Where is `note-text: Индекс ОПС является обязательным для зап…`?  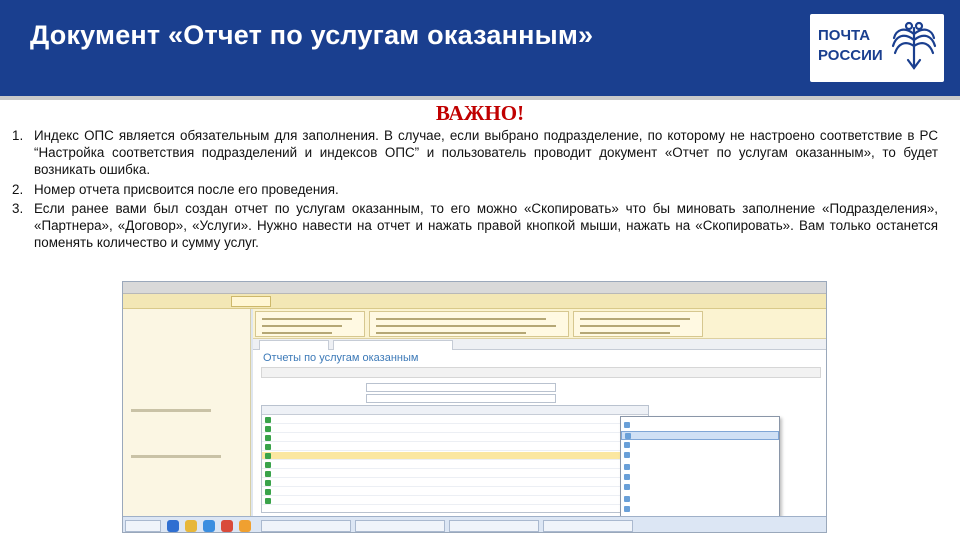 note-text: Индекс ОПС является обязательным для зап… is located at coordinates (486, 153).